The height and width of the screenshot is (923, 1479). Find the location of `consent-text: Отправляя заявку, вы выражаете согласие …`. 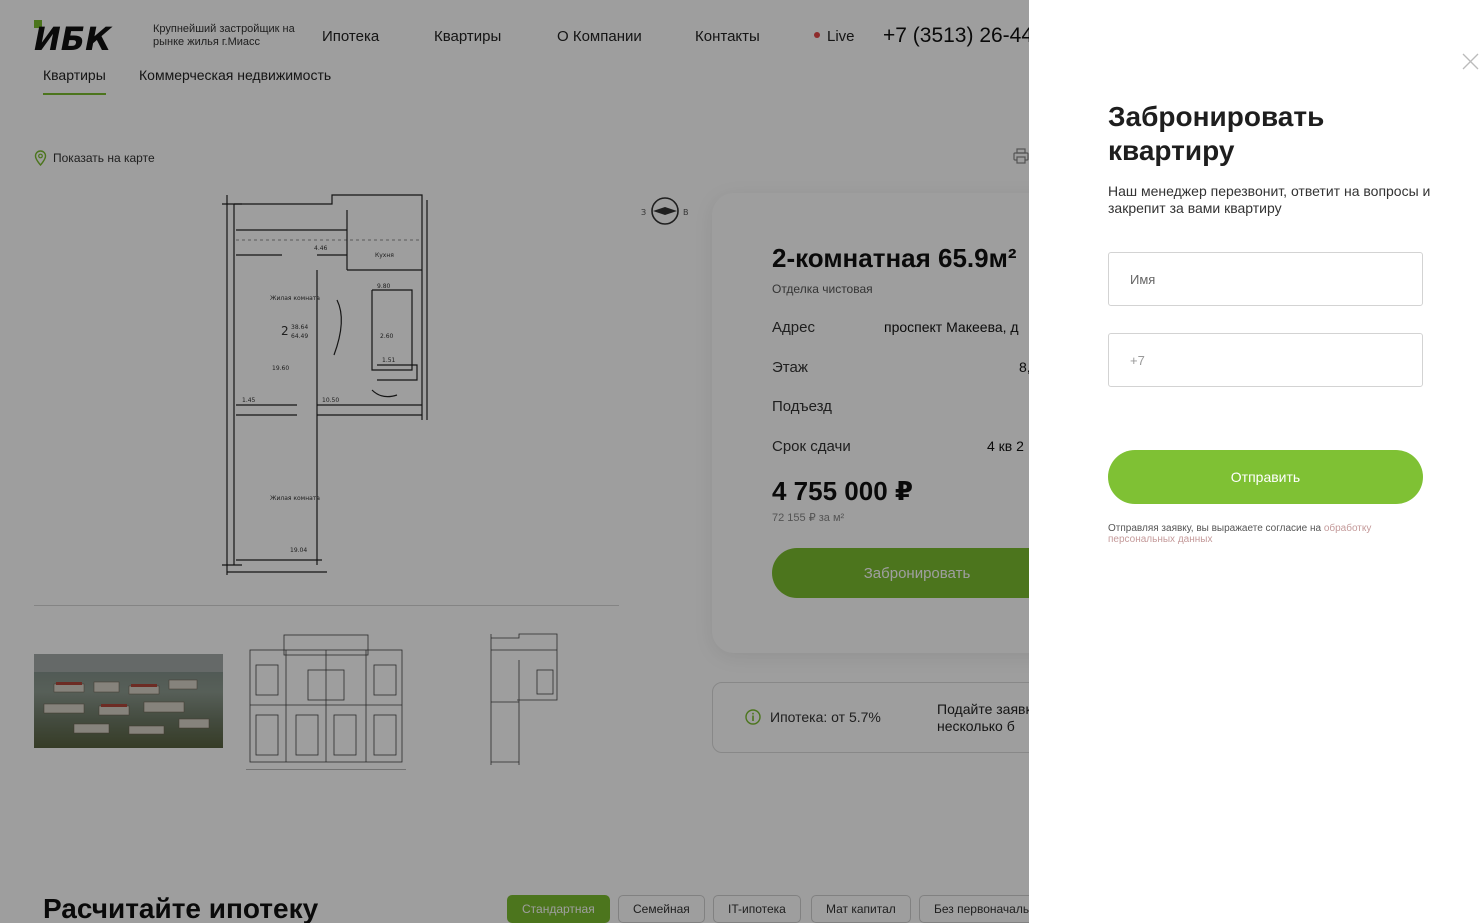

consent-text: Отправляя заявку, вы выражаете согласие … is located at coordinates (1216, 528).